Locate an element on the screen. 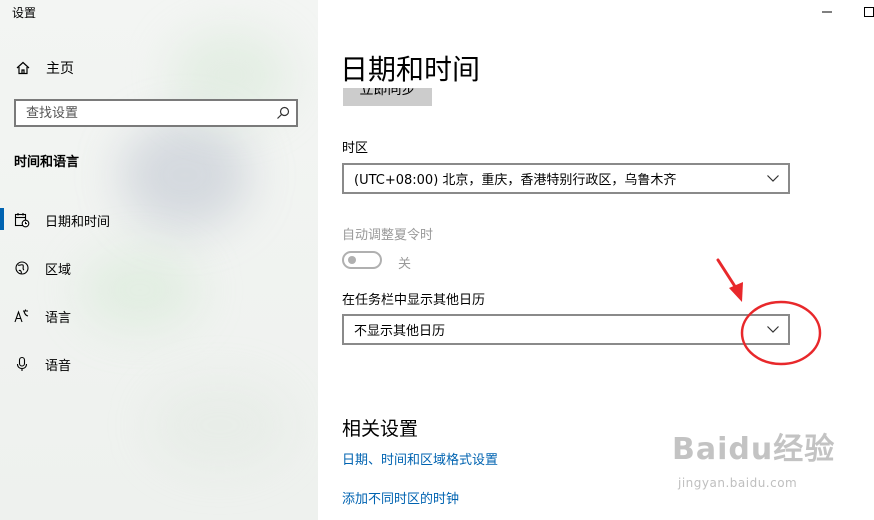  sidebar-item-speech: 语音 is located at coordinates (159, 364).